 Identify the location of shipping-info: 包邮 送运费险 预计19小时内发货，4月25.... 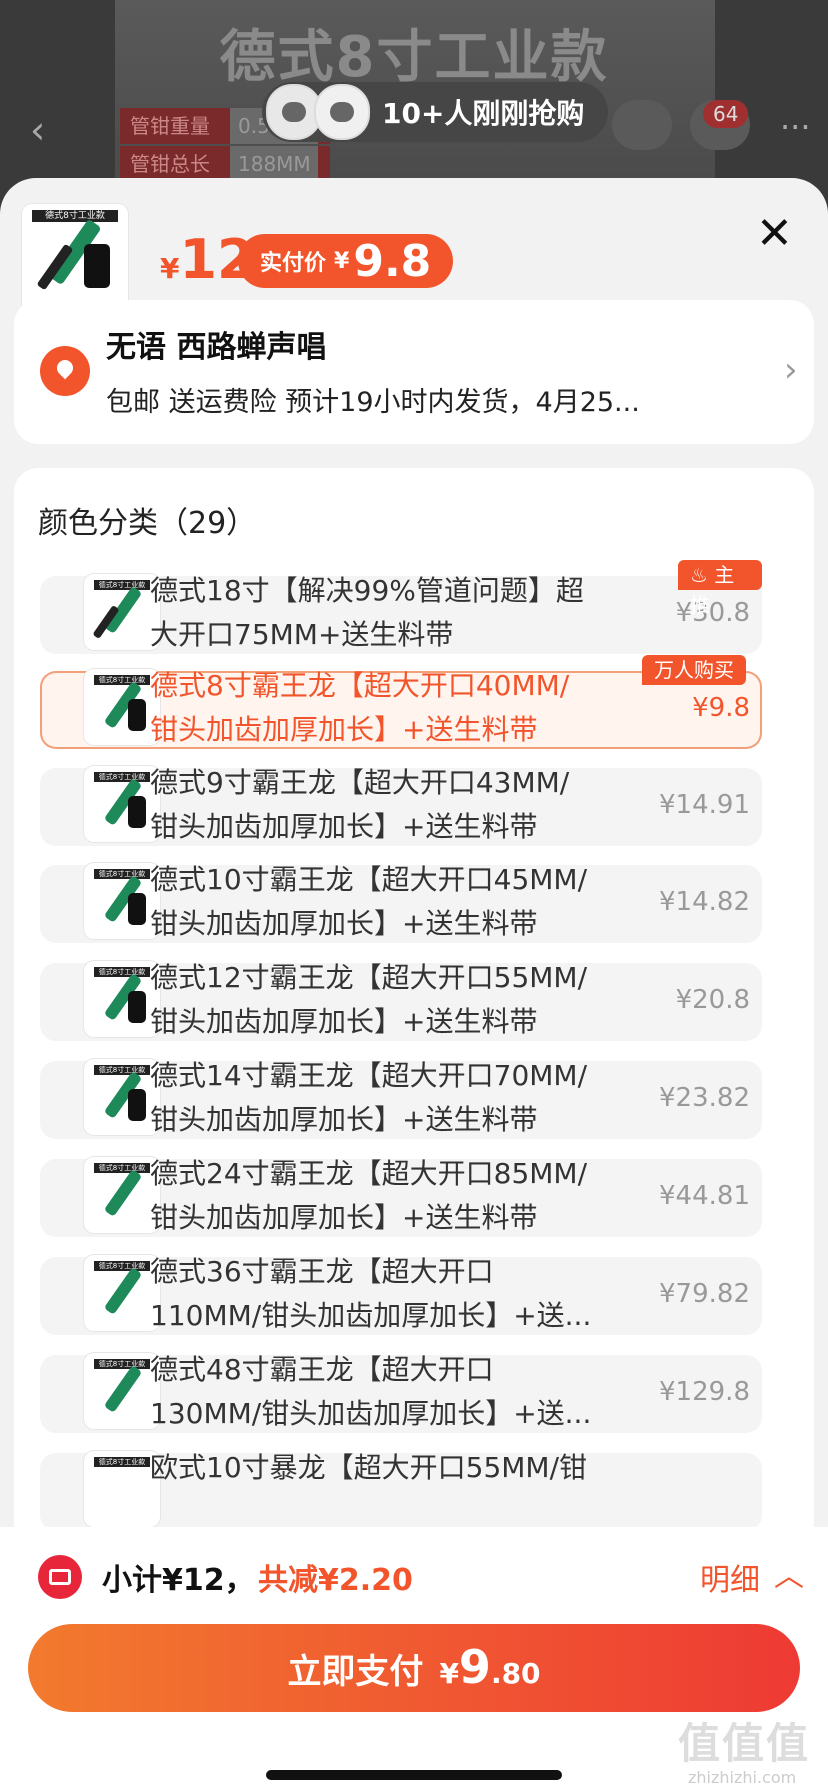
(373, 402).